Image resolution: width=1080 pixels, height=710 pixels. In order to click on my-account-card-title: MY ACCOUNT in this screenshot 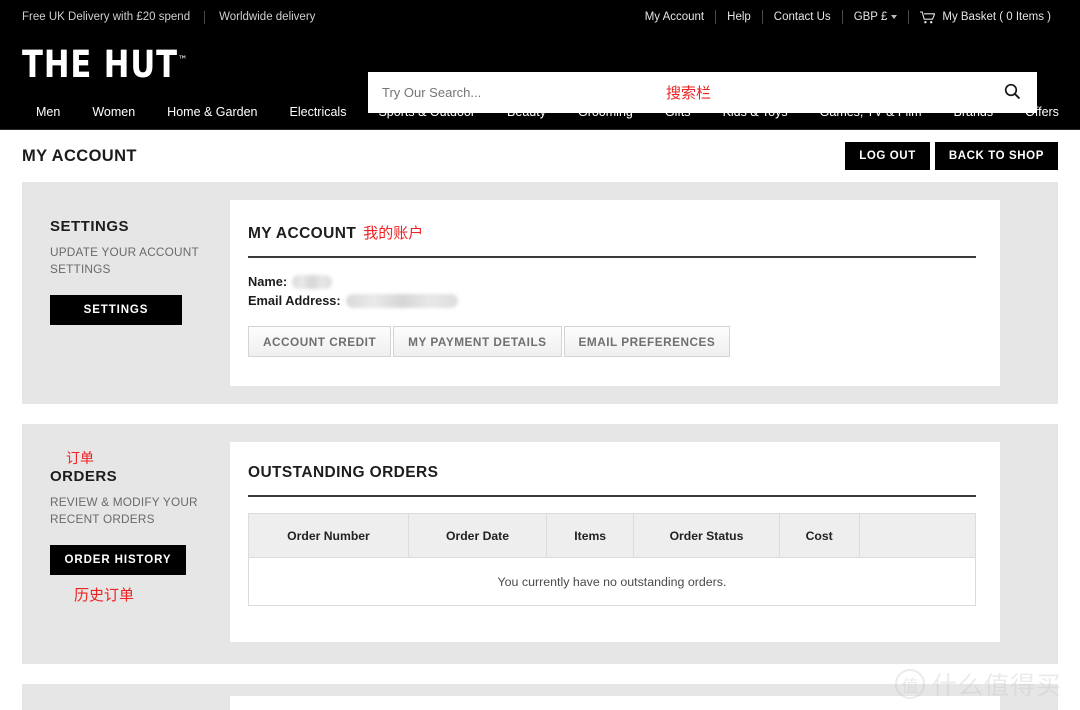, I will do `click(302, 233)`.